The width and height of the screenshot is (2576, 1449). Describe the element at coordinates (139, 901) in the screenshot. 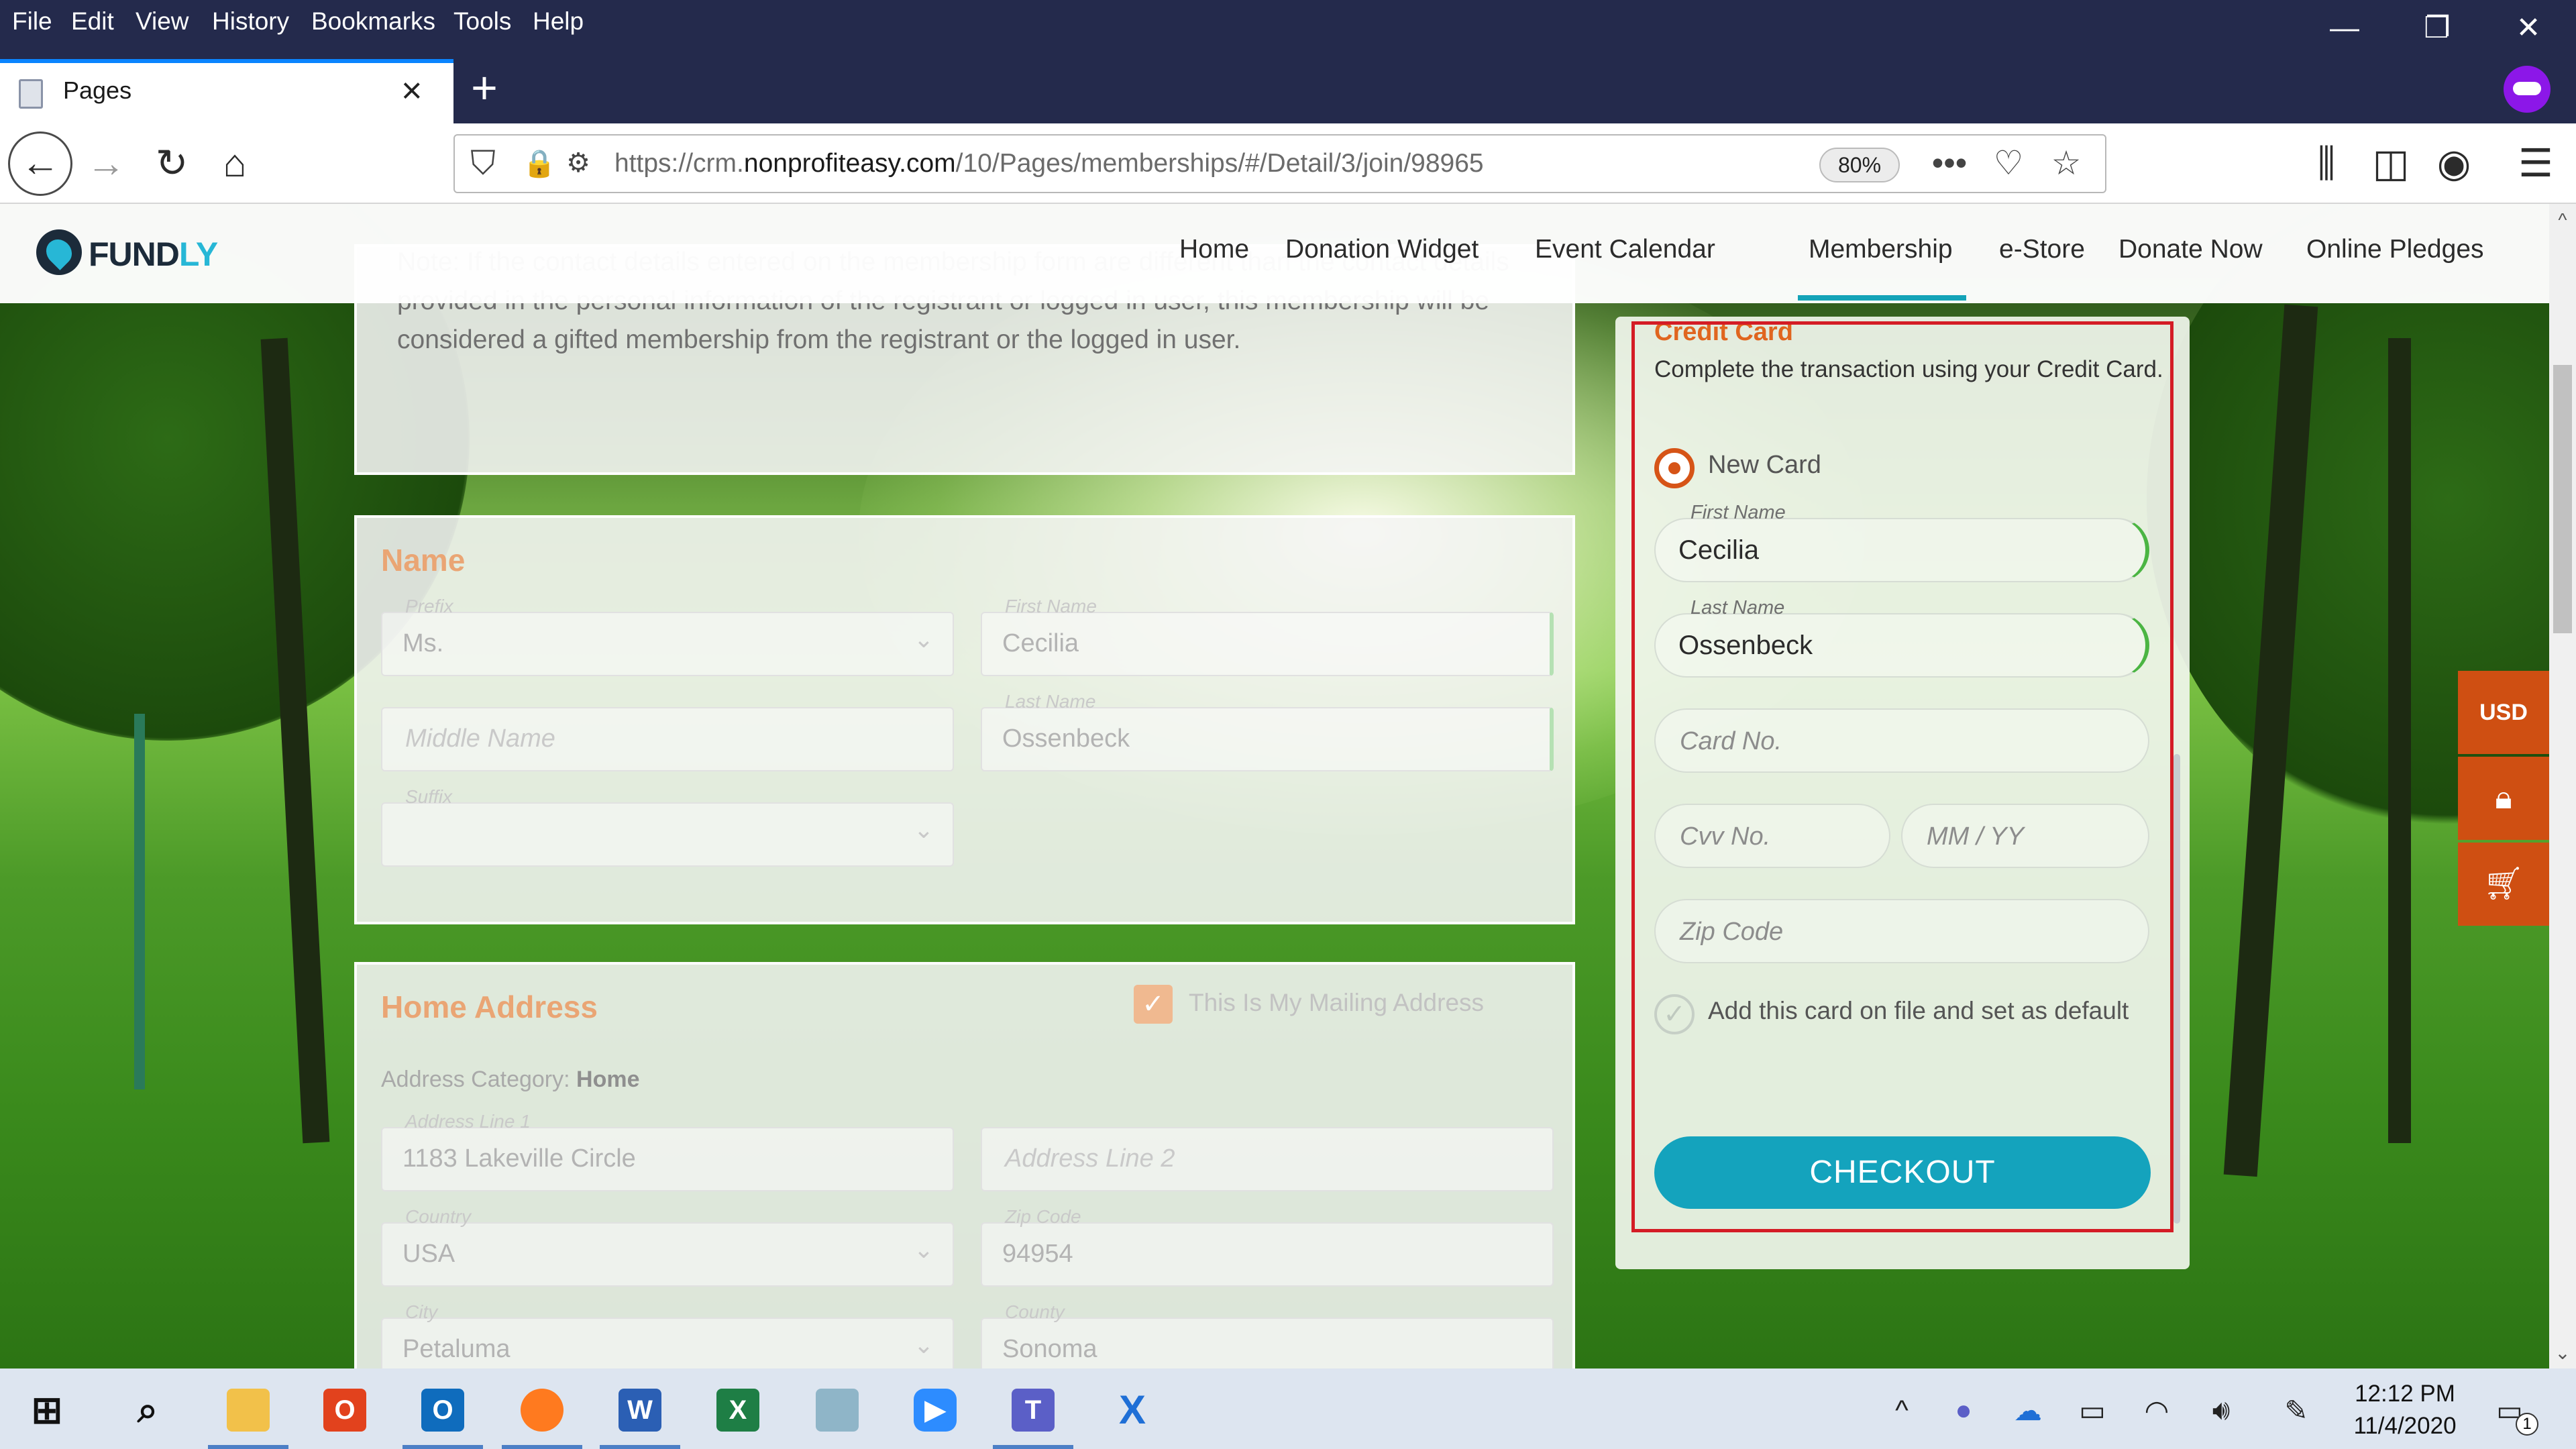

I see `background-lamp-post` at that location.